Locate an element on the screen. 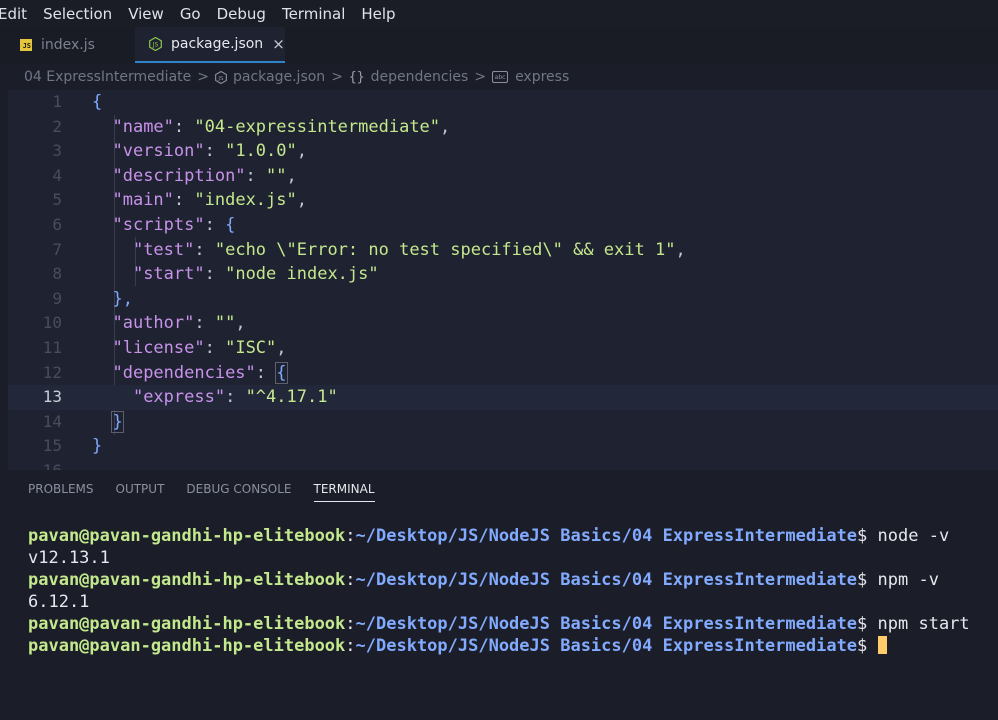 The width and height of the screenshot is (998, 720). line-number: 6 is located at coordinates (57, 224).